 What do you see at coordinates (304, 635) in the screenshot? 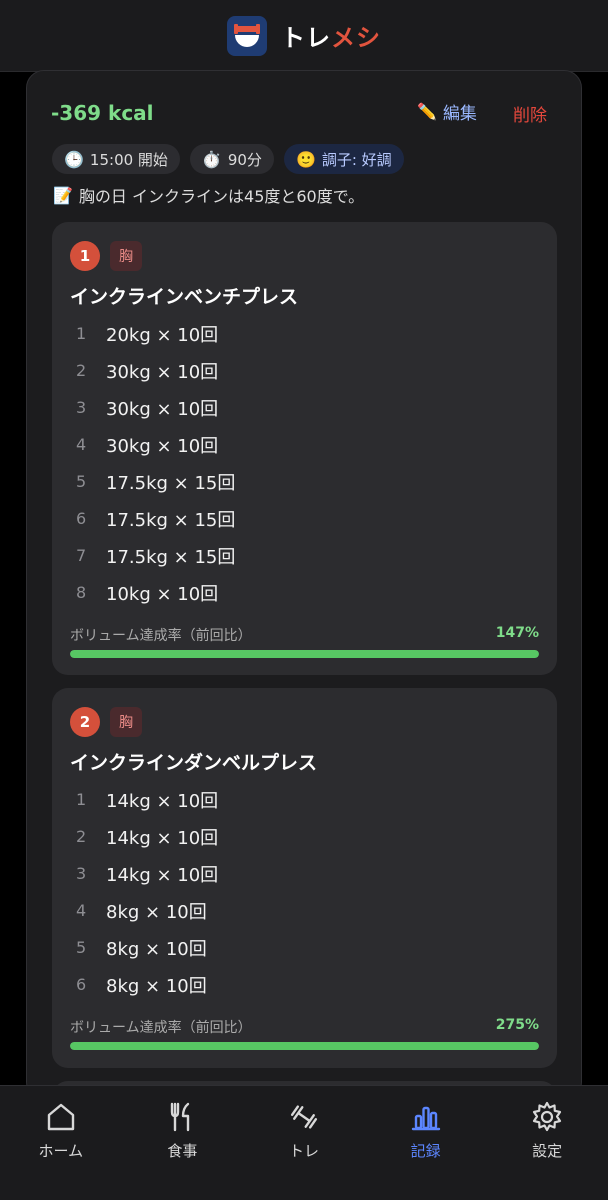
I see `volume-rate-row: ボリューム達成率（前回比） 147%` at bounding box center [304, 635].